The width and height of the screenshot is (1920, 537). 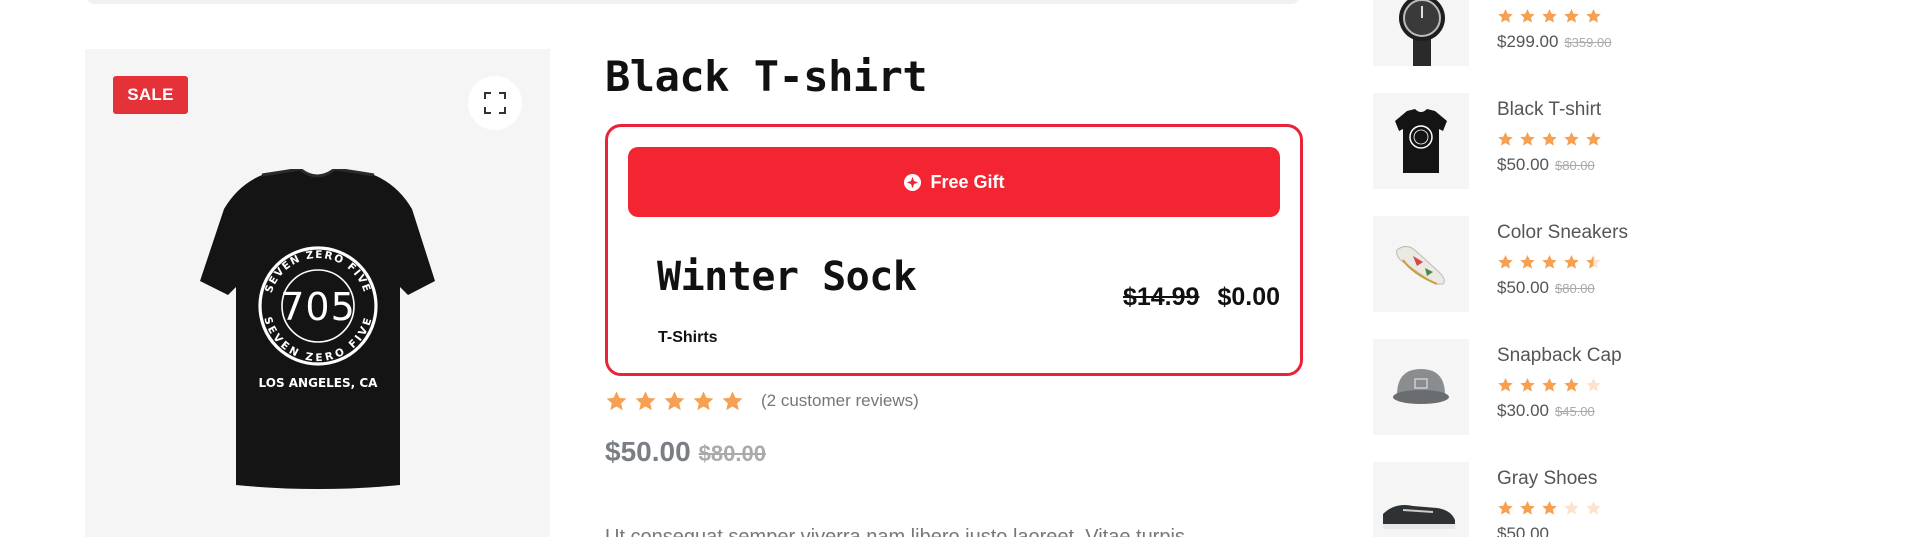 I want to click on tshirt-thumbnail, so click(x=1421, y=141).